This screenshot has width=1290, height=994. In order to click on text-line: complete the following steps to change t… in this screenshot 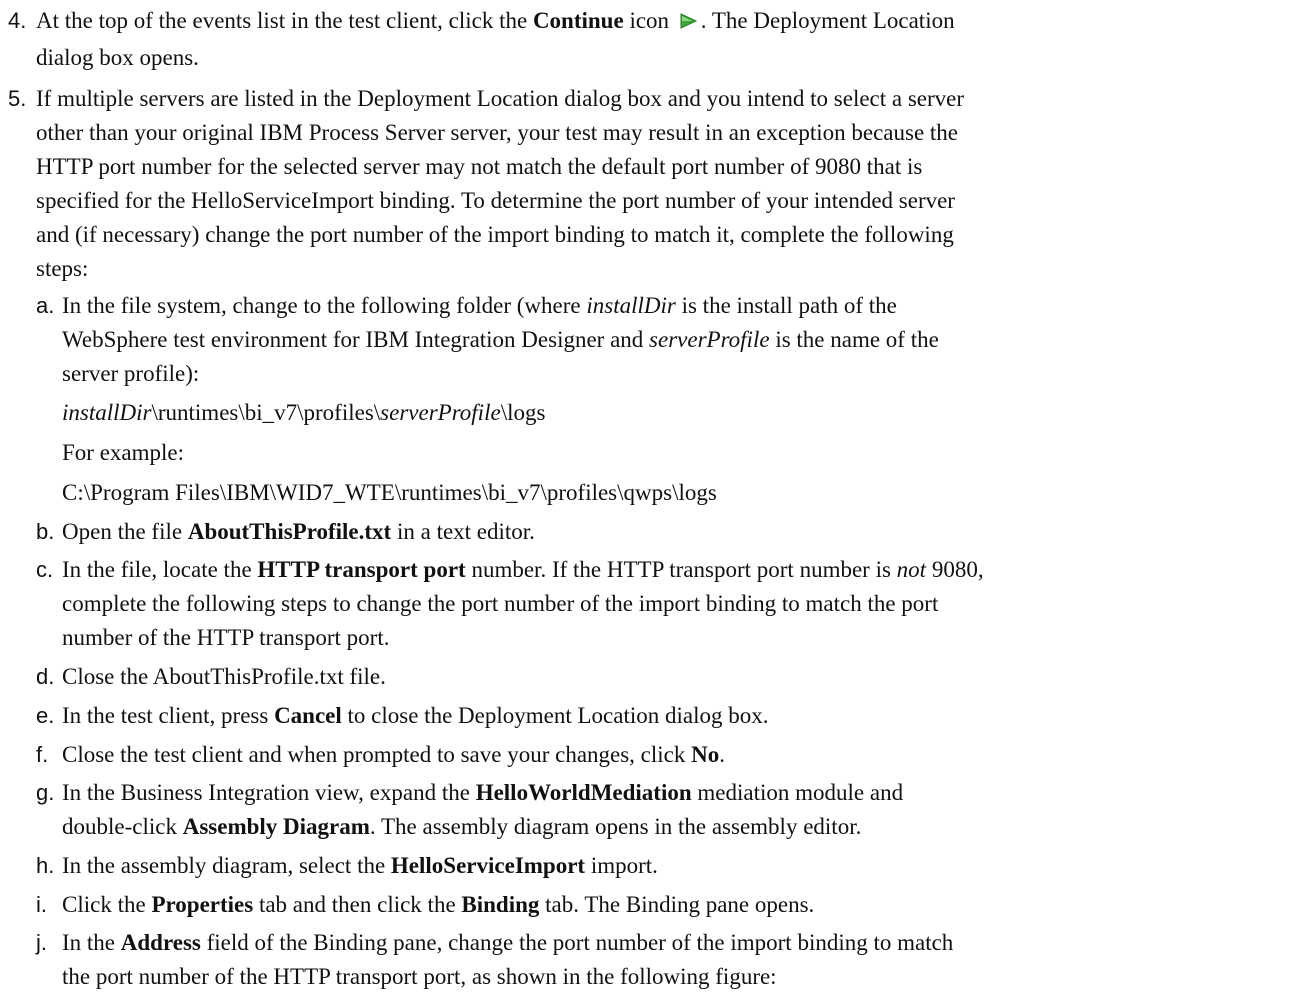, I will do `click(523, 604)`.